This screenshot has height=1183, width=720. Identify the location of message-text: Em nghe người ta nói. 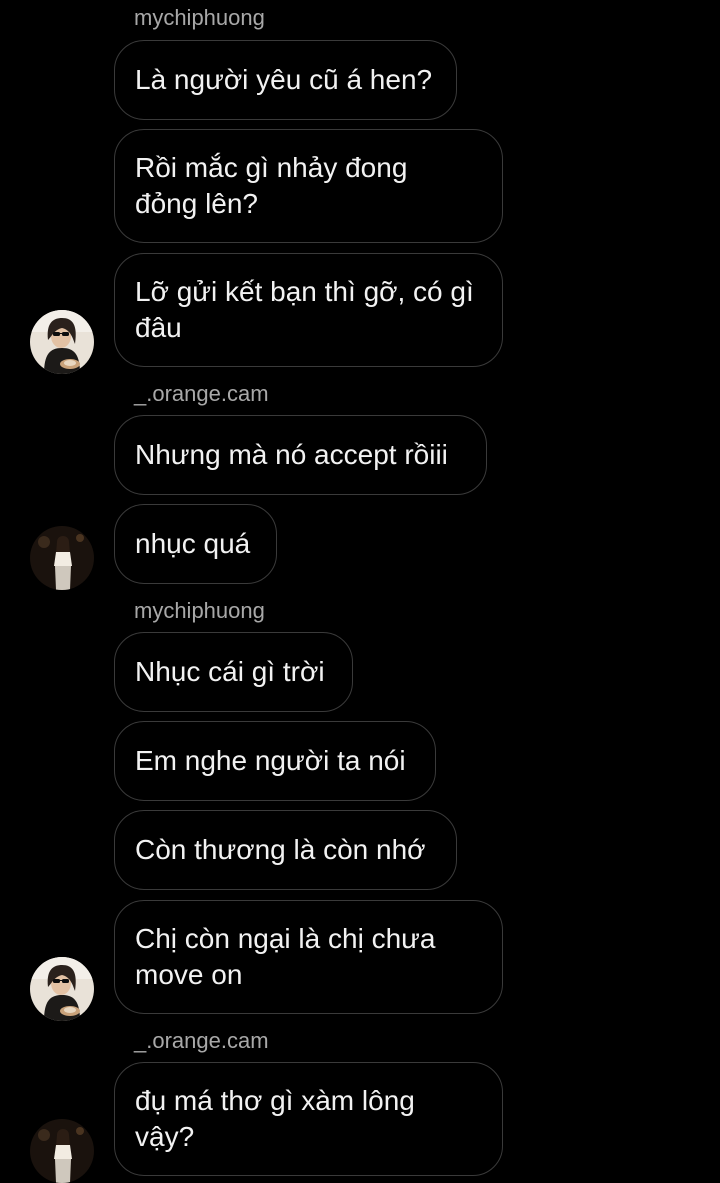
(270, 760).